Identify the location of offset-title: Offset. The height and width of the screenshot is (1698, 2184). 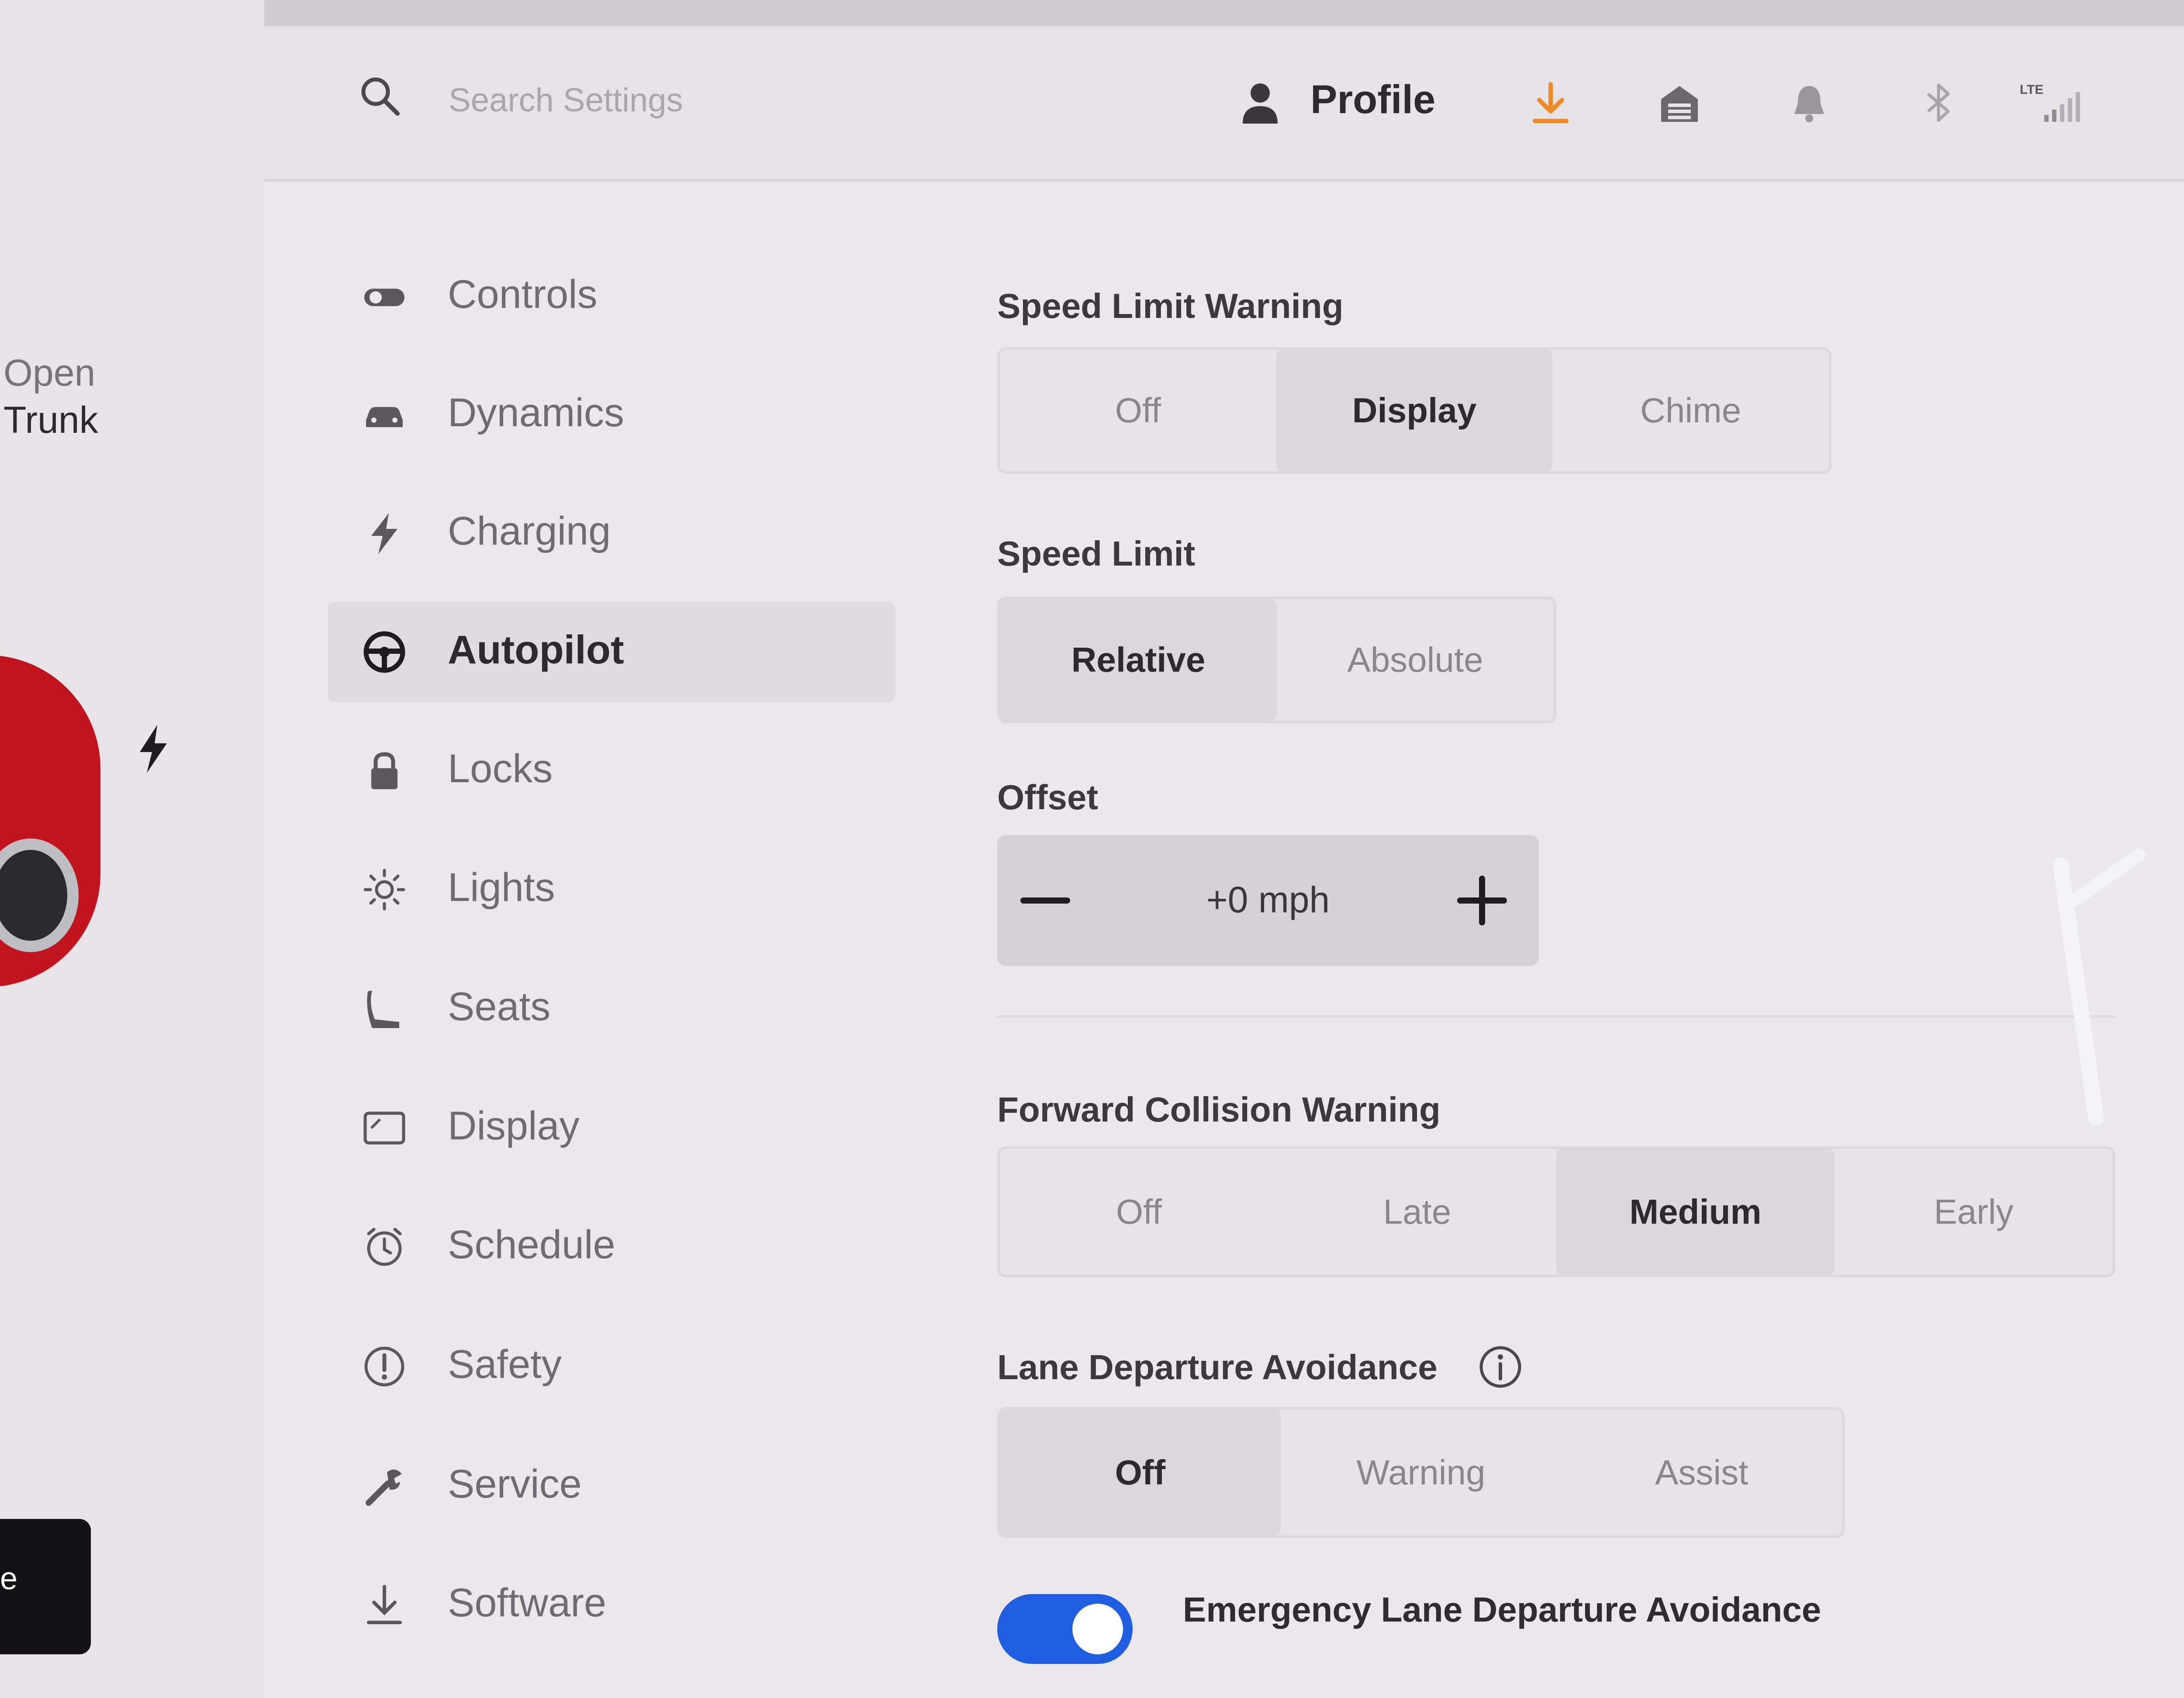
(1048, 797).